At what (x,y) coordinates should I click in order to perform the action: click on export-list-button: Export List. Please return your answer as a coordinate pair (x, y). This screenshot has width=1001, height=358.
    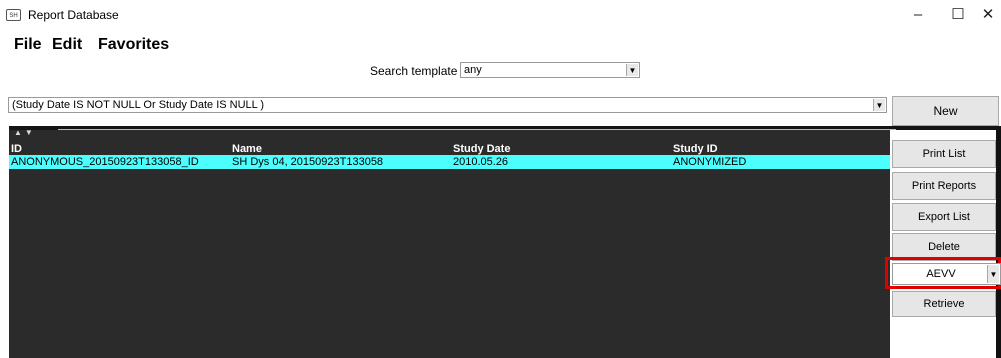
    Looking at the image, I should click on (944, 217).